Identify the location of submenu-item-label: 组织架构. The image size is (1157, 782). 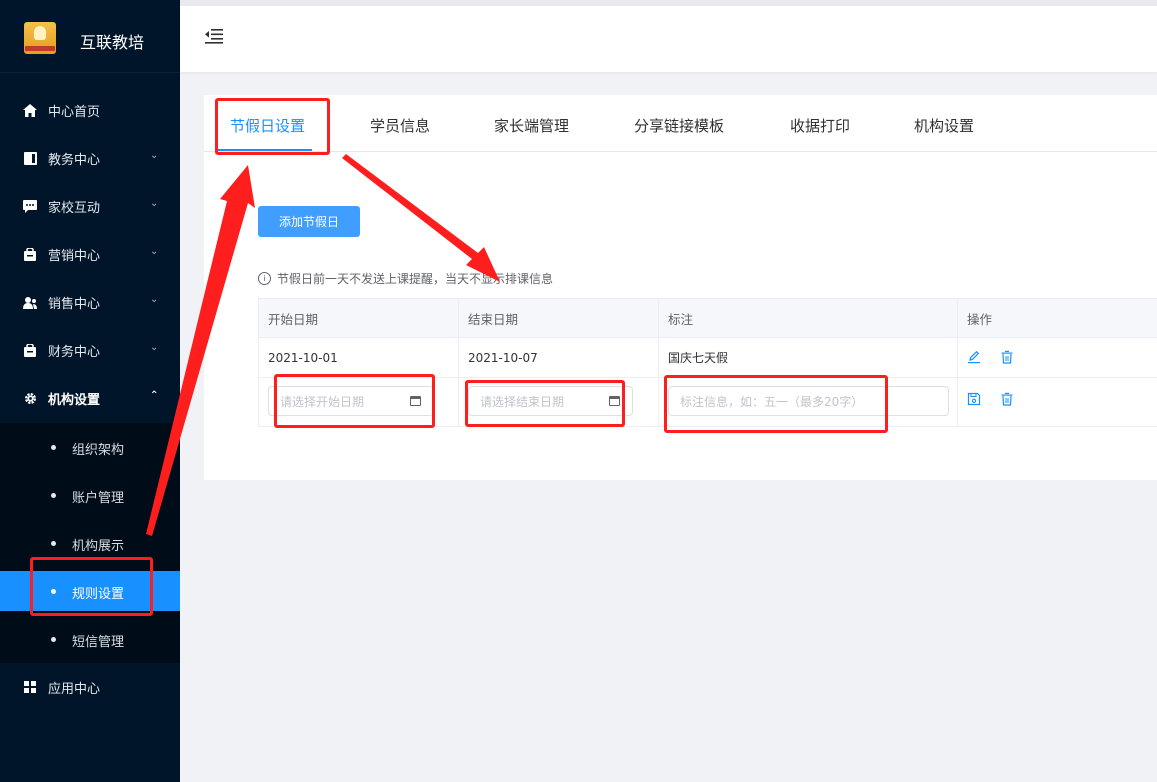
(98, 450).